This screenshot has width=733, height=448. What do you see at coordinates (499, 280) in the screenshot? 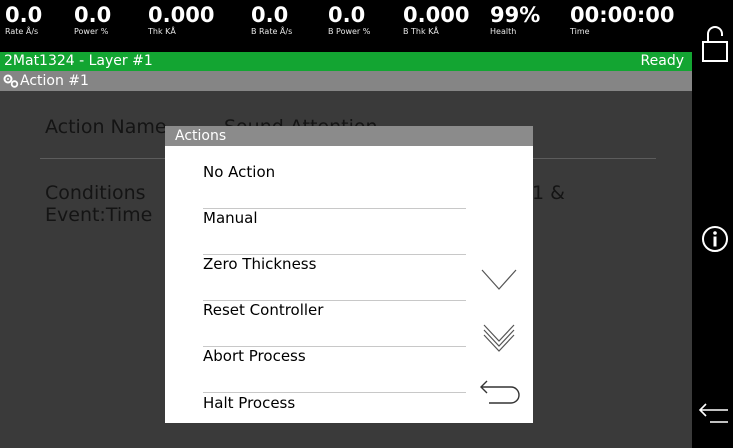
I see `scroll-down-icon` at bounding box center [499, 280].